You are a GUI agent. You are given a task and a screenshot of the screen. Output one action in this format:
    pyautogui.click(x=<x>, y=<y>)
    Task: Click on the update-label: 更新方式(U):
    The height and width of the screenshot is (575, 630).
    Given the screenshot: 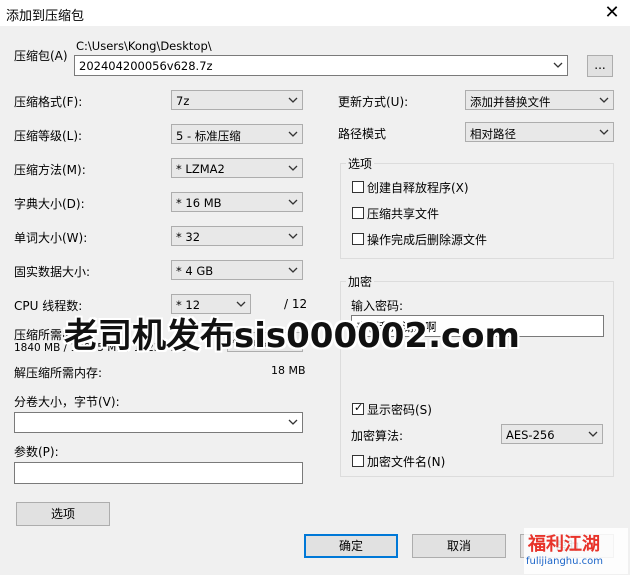 What is the action you would take?
    pyautogui.click(x=373, y=102)
    